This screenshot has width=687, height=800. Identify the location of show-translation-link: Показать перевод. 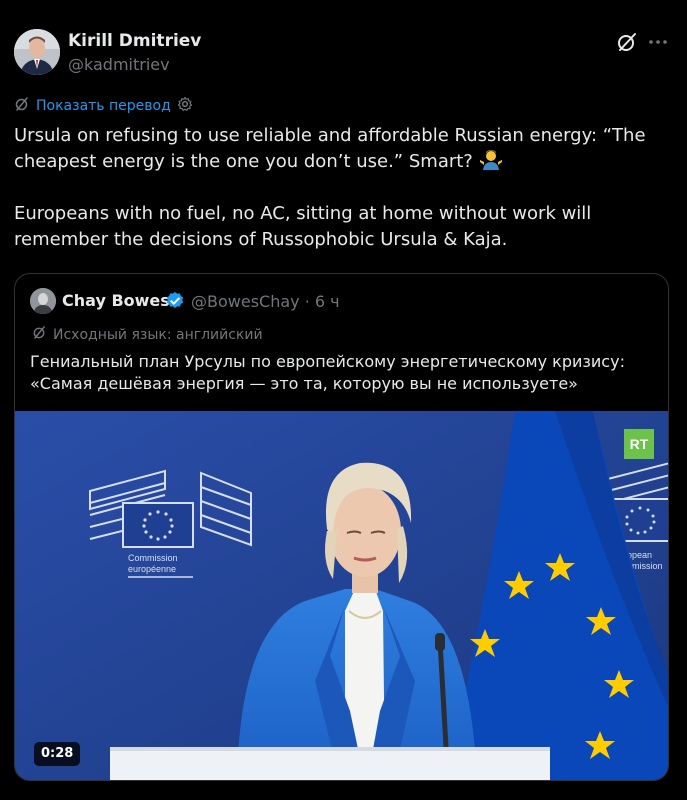
(103, 106).